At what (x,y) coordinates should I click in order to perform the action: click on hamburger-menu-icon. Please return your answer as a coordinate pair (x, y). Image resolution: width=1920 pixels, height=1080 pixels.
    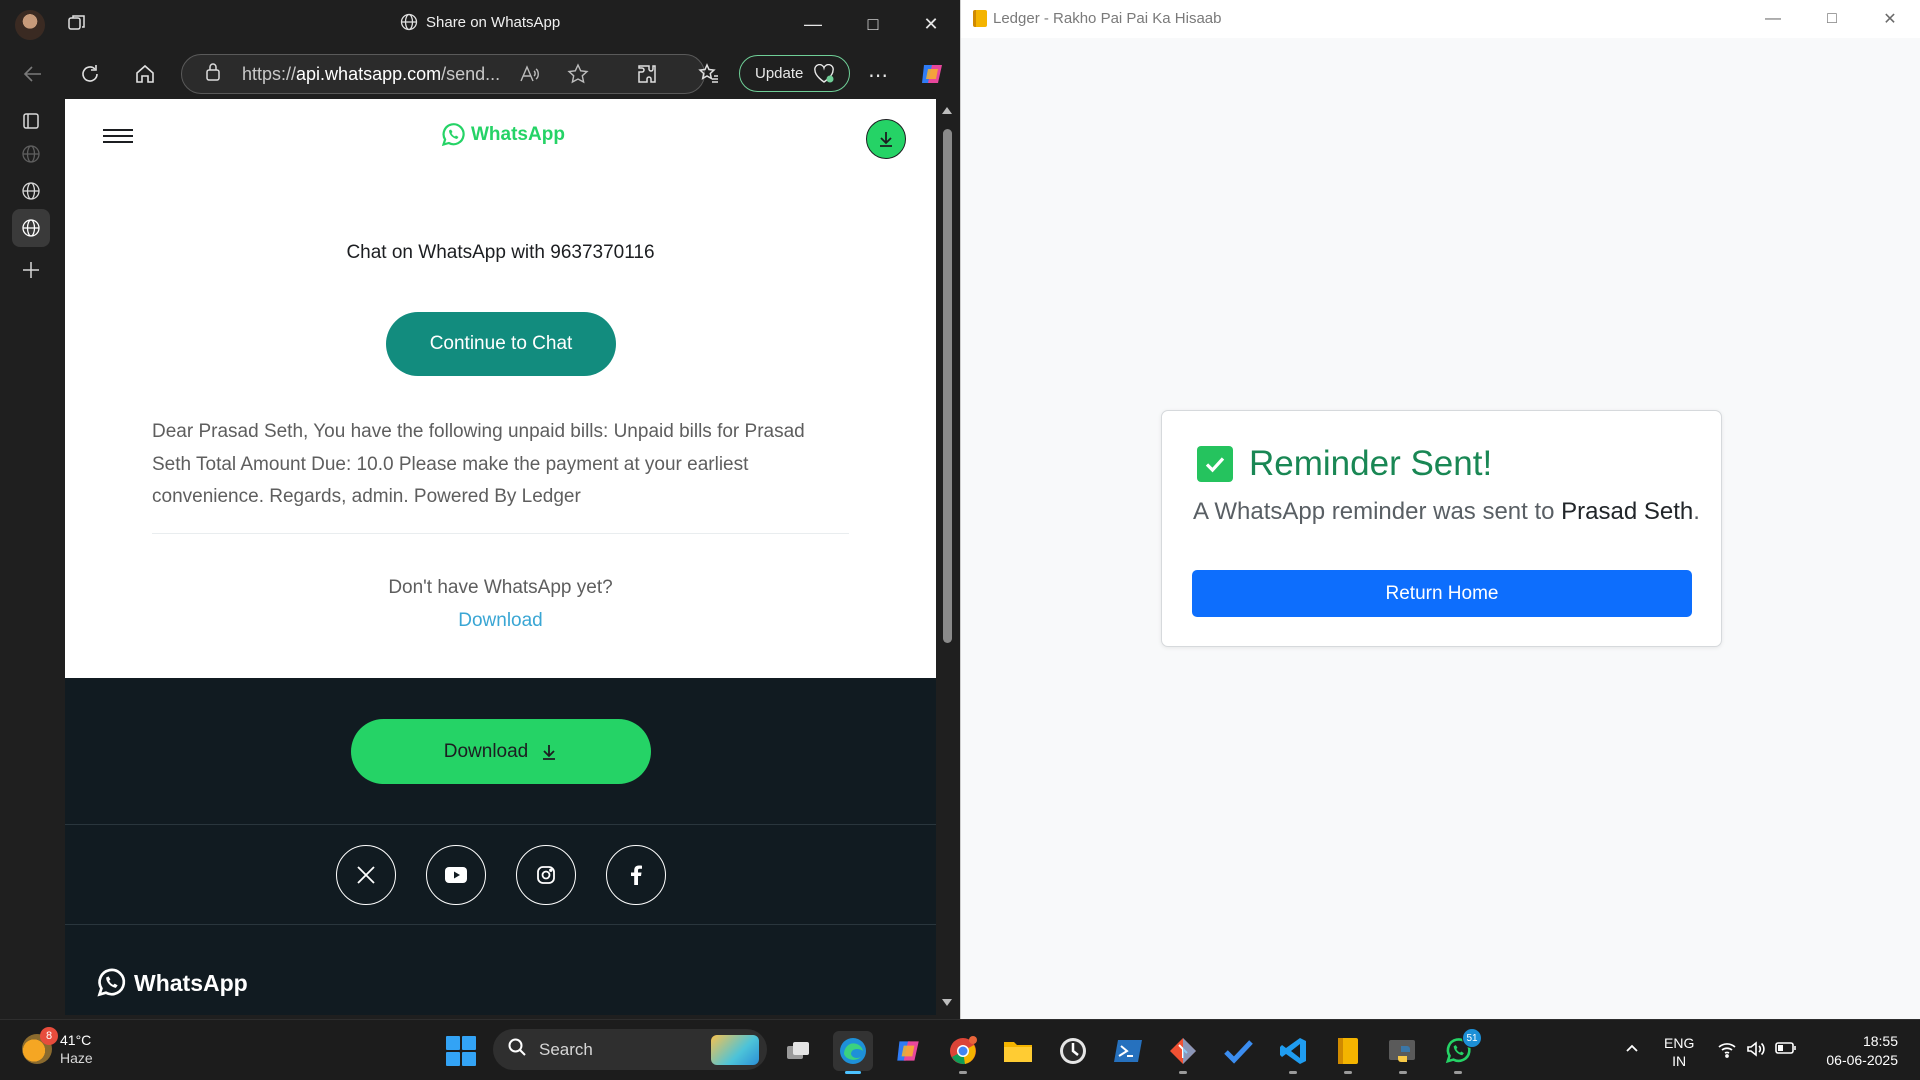
    Looking at the image, I should click on (118, 138).